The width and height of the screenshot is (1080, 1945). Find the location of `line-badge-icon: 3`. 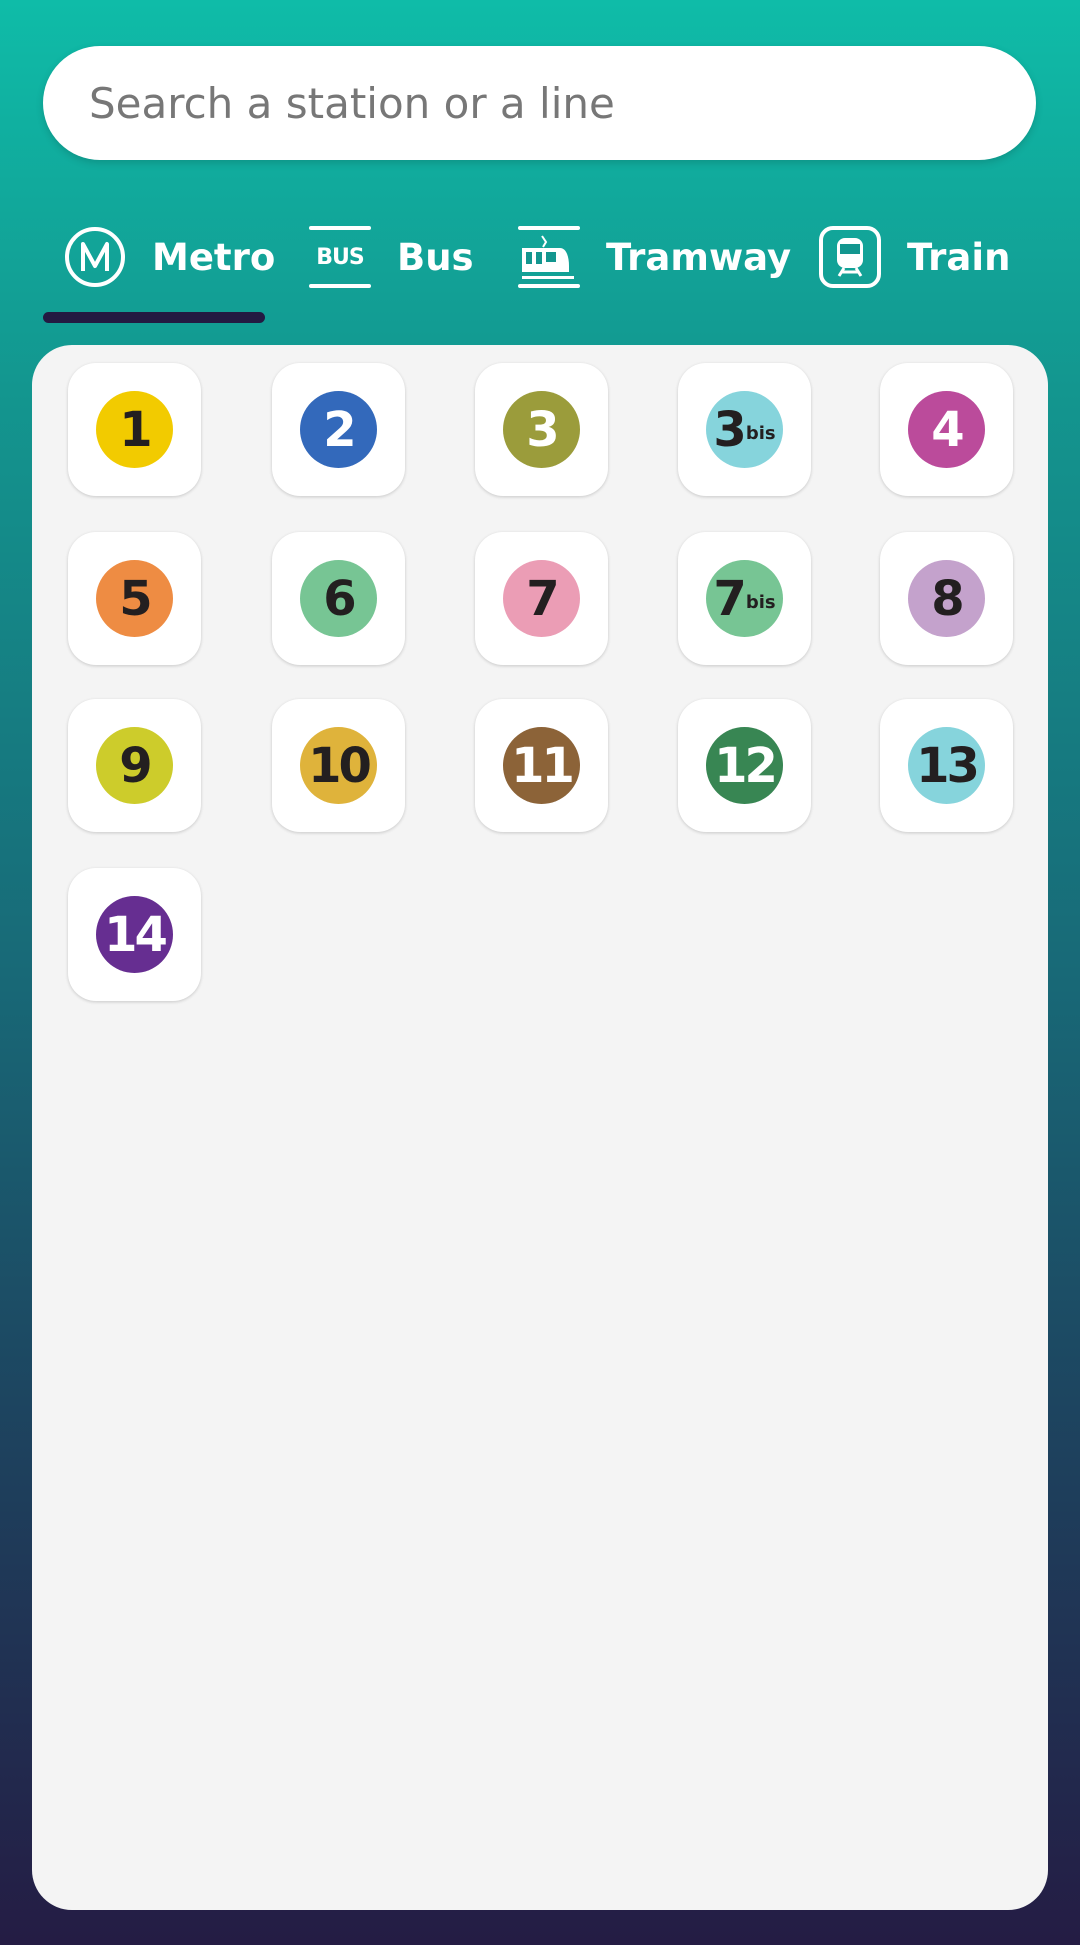

line-badge-icon: 3 is located at coordinates (541, 429).